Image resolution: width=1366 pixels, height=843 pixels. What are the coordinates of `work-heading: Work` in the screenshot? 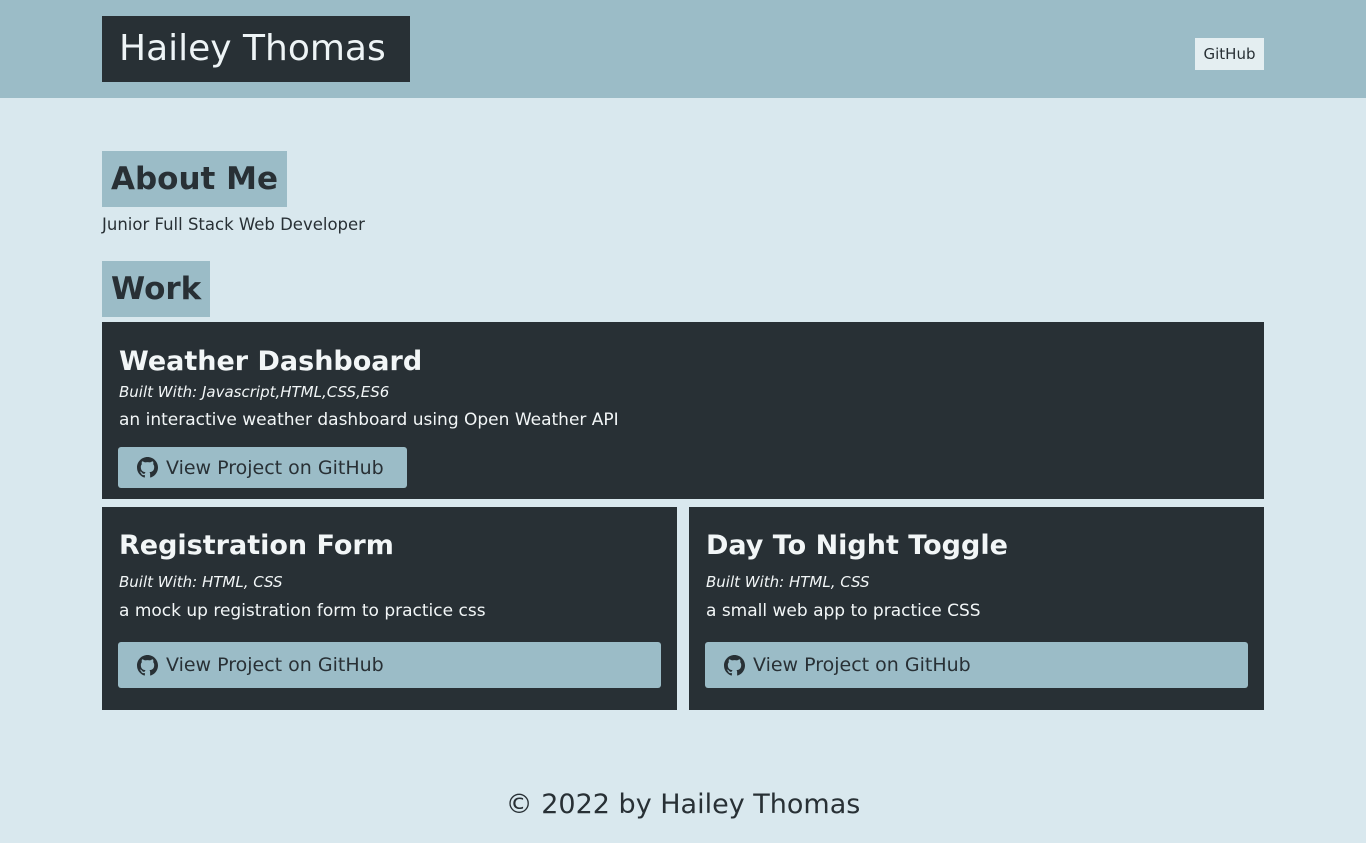 It's located at (156, 289).